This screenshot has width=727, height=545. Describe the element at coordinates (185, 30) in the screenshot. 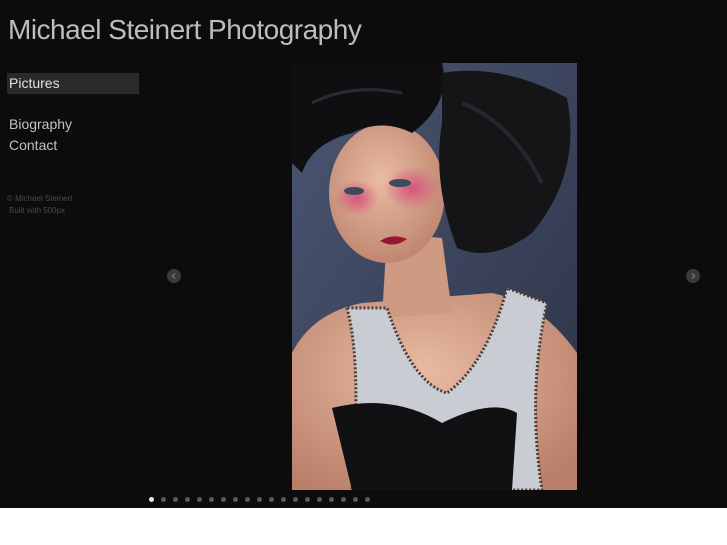

I see `site-title: Michael Steinert Photography` at that location.